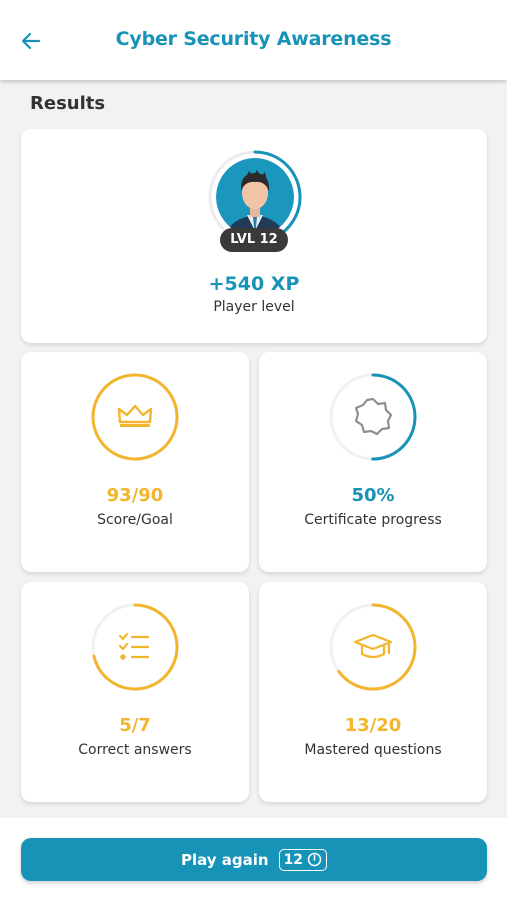 This screenshot has height=900, width=507. I want to click on correct-answers-label: Correct answers, so click(135, 750).